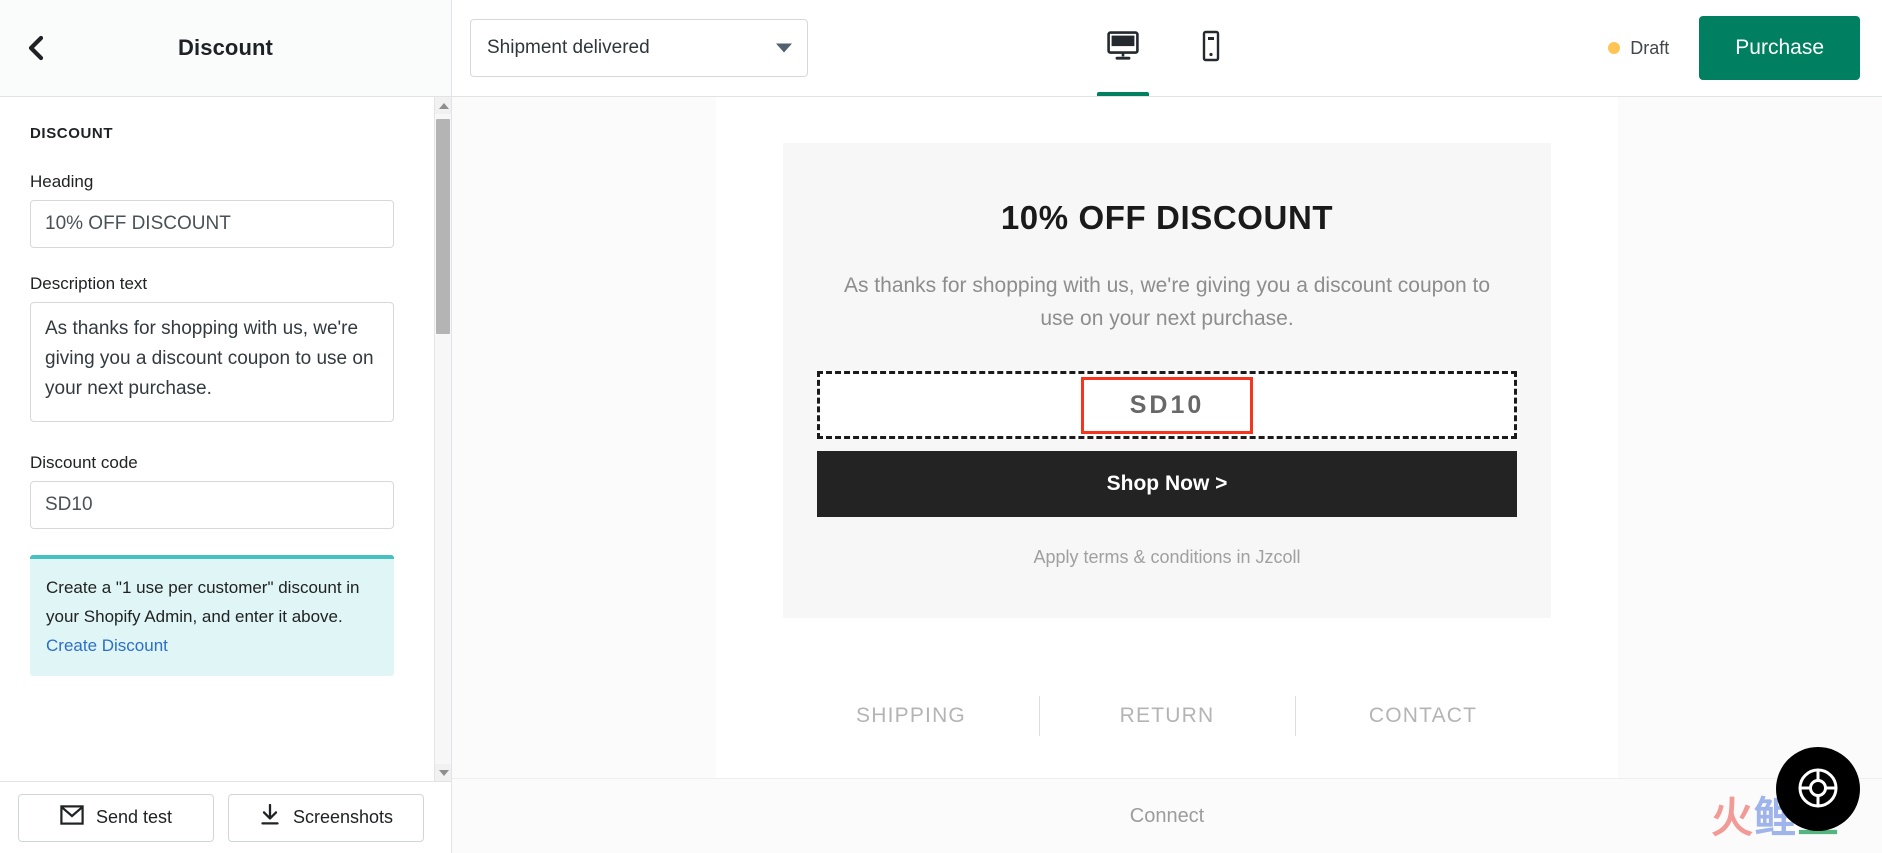  What do you see at coordinates (270, 817) in the screenshot?
I see `download-icon` at bounding box center [270, 817].